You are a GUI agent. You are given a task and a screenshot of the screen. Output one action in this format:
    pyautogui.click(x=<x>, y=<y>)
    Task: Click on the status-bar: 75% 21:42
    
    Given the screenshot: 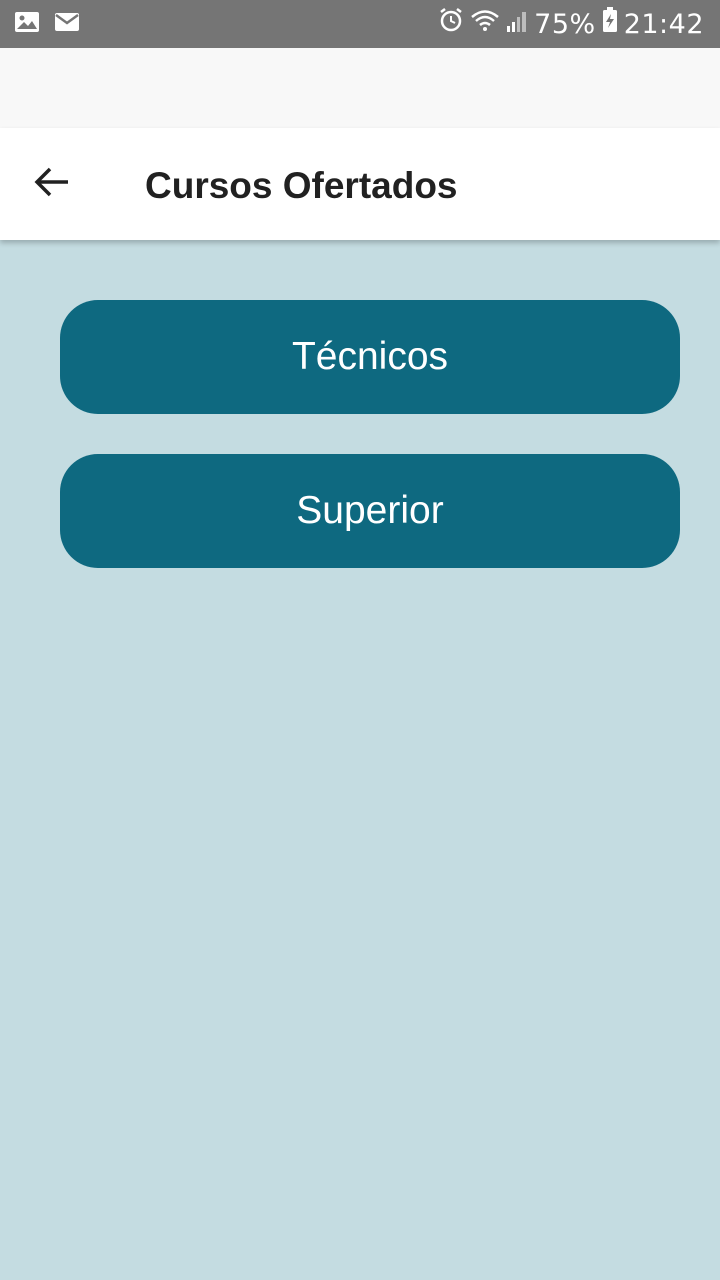 What is the action you would take?
    pyautogui.click(x=360, y=24)
    